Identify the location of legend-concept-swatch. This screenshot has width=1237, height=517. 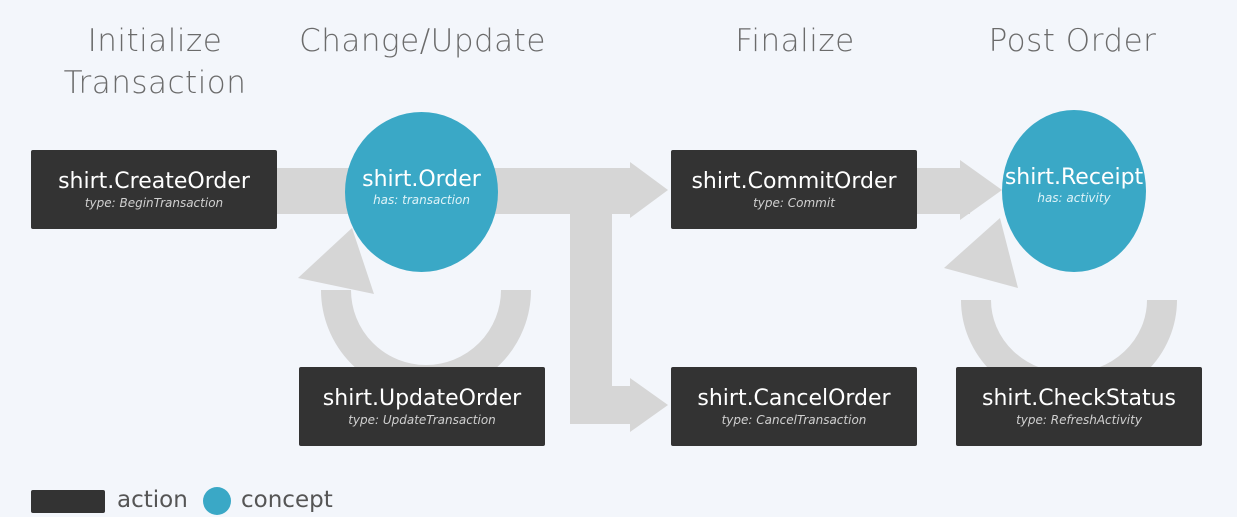
(217, 501).